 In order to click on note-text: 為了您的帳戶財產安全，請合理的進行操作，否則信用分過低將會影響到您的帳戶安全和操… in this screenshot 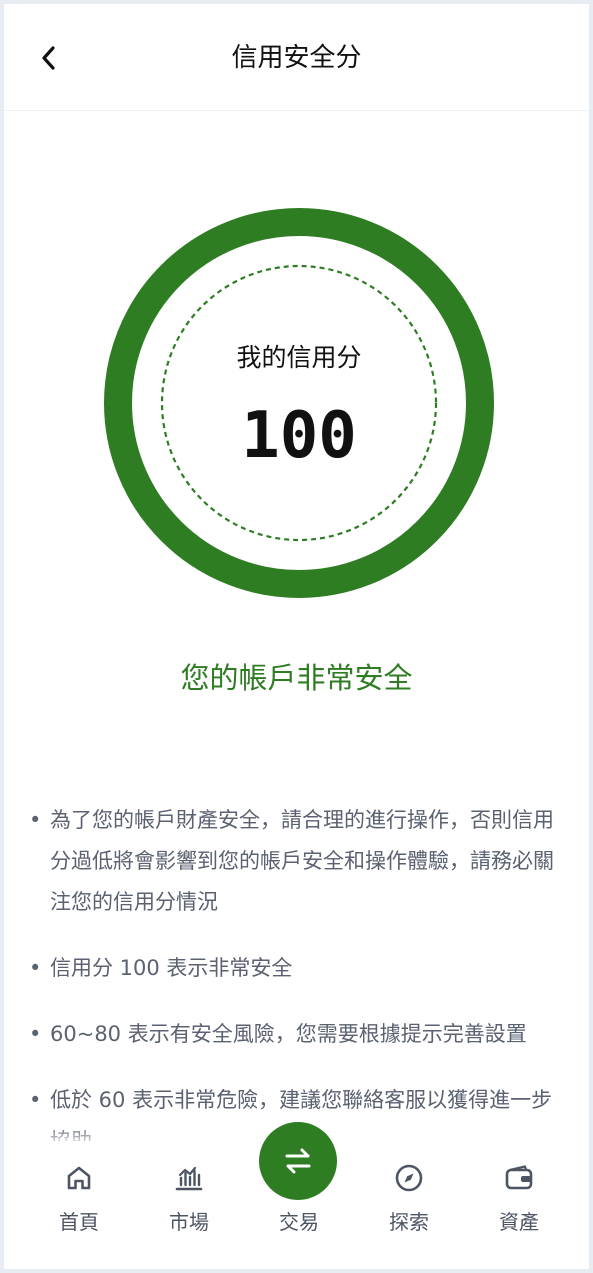, I will do `click(302, 861)`.